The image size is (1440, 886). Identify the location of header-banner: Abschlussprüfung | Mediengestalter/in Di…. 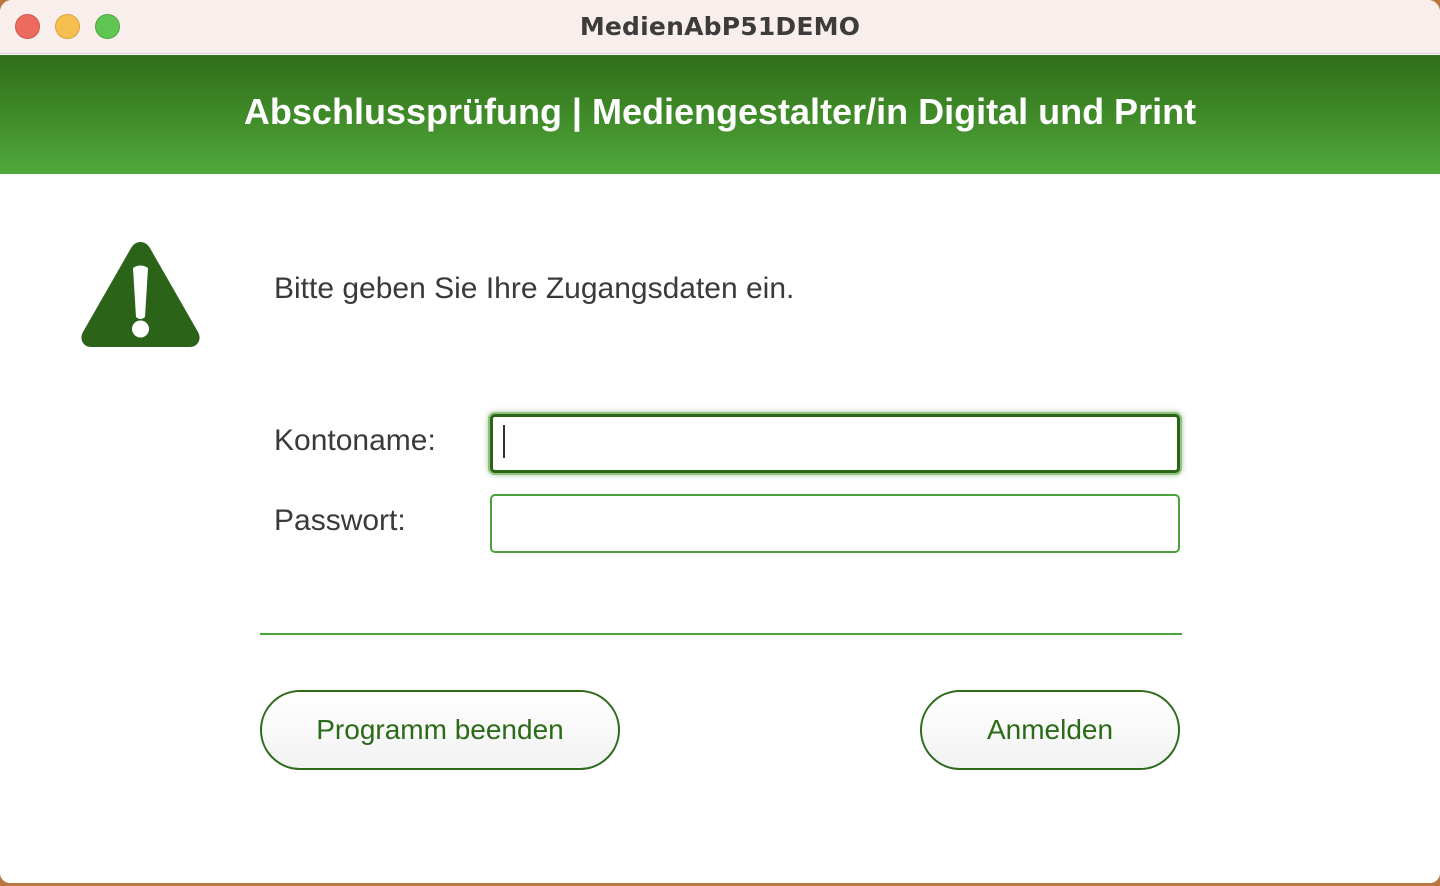
(720, 114).